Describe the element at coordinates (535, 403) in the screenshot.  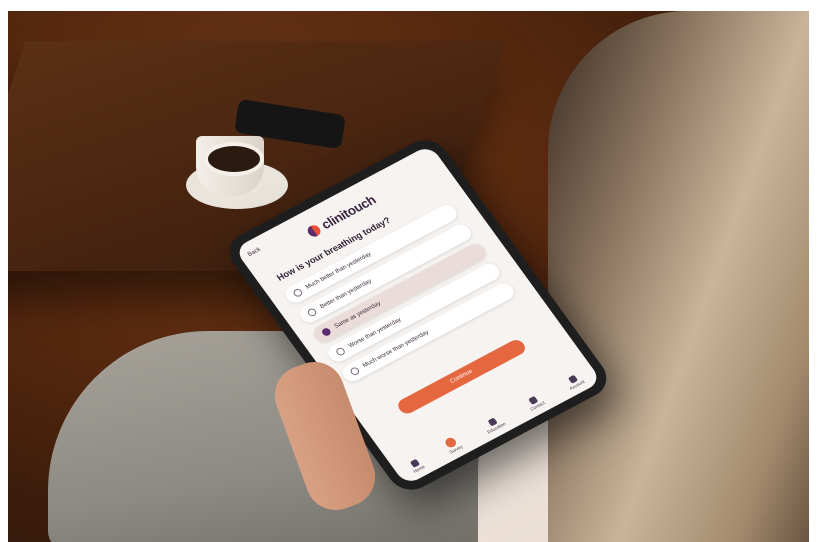
I see `tab-contact: Contact` at that location.